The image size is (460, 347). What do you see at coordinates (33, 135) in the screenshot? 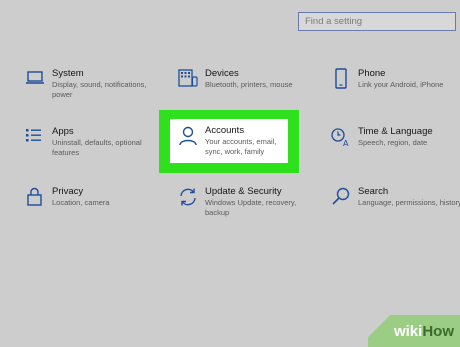
I see `apps-list-icon` at bounding box center [33, 135].